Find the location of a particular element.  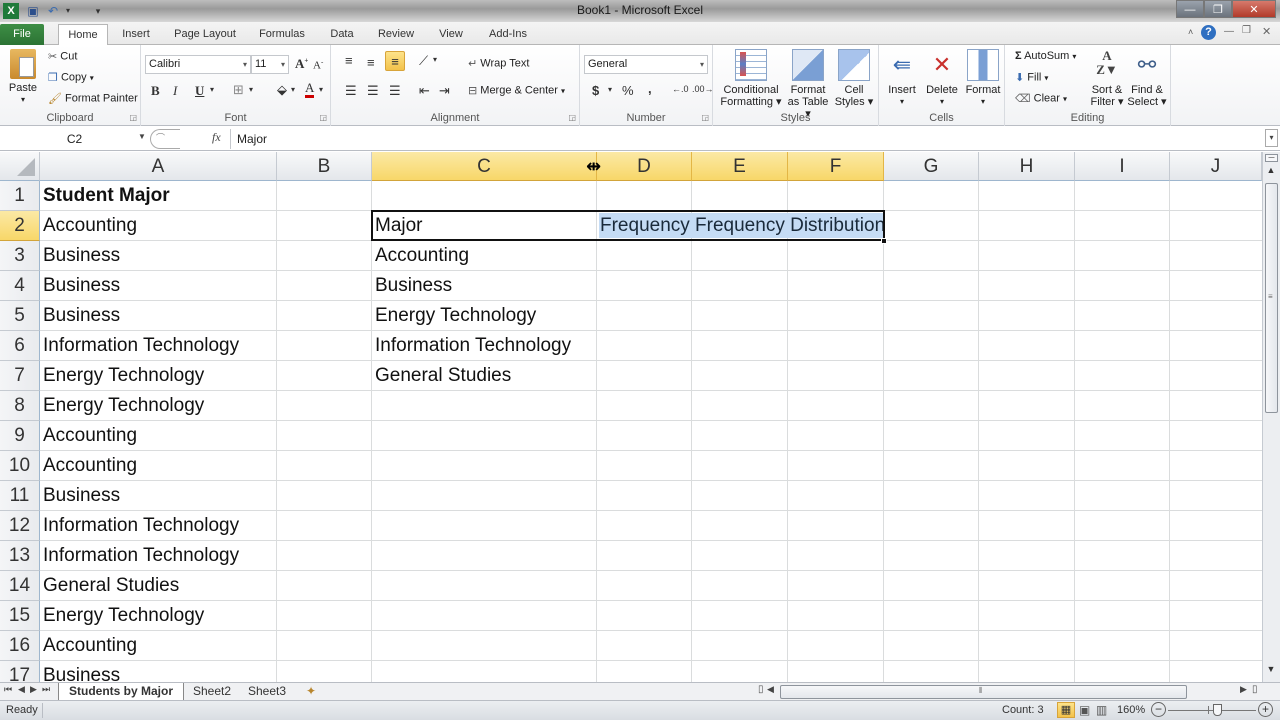

fill-color-dropdown-icon: ▾ is located at coordinates (293, 89).